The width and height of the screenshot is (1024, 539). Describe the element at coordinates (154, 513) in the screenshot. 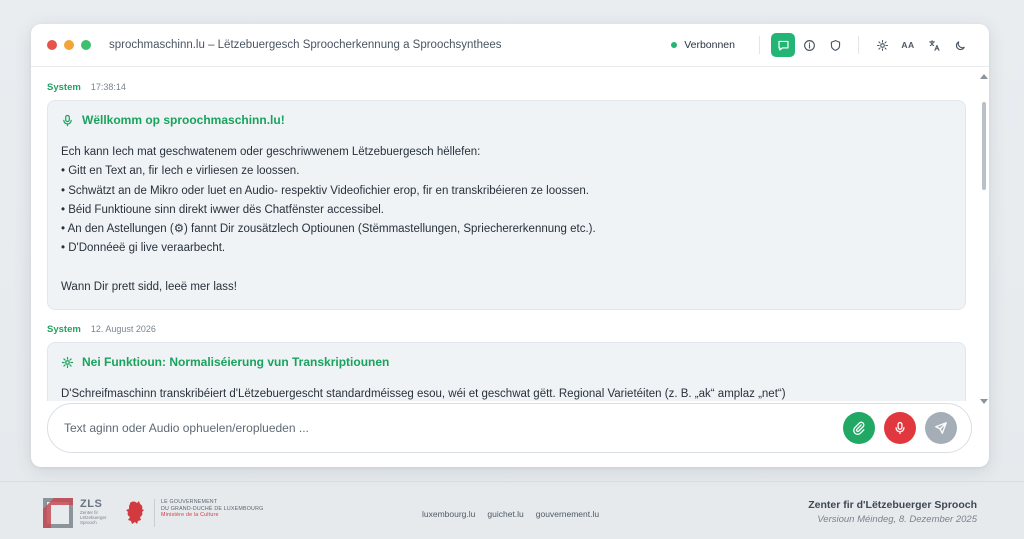

I see `logo-divider` at that location.